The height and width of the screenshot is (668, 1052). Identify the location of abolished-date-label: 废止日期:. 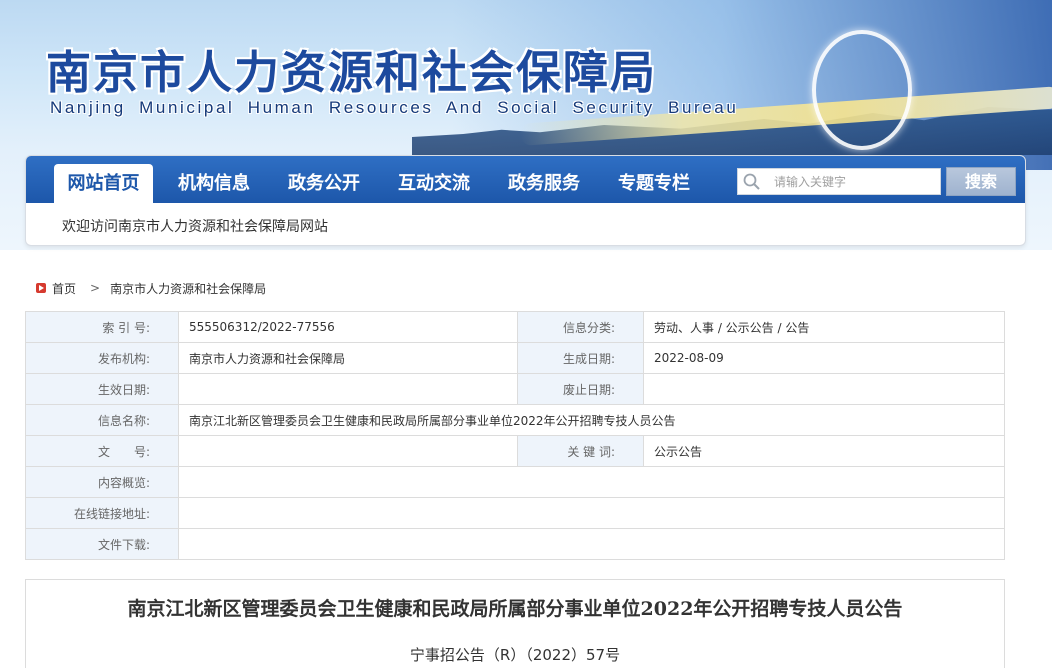
(580, 389).